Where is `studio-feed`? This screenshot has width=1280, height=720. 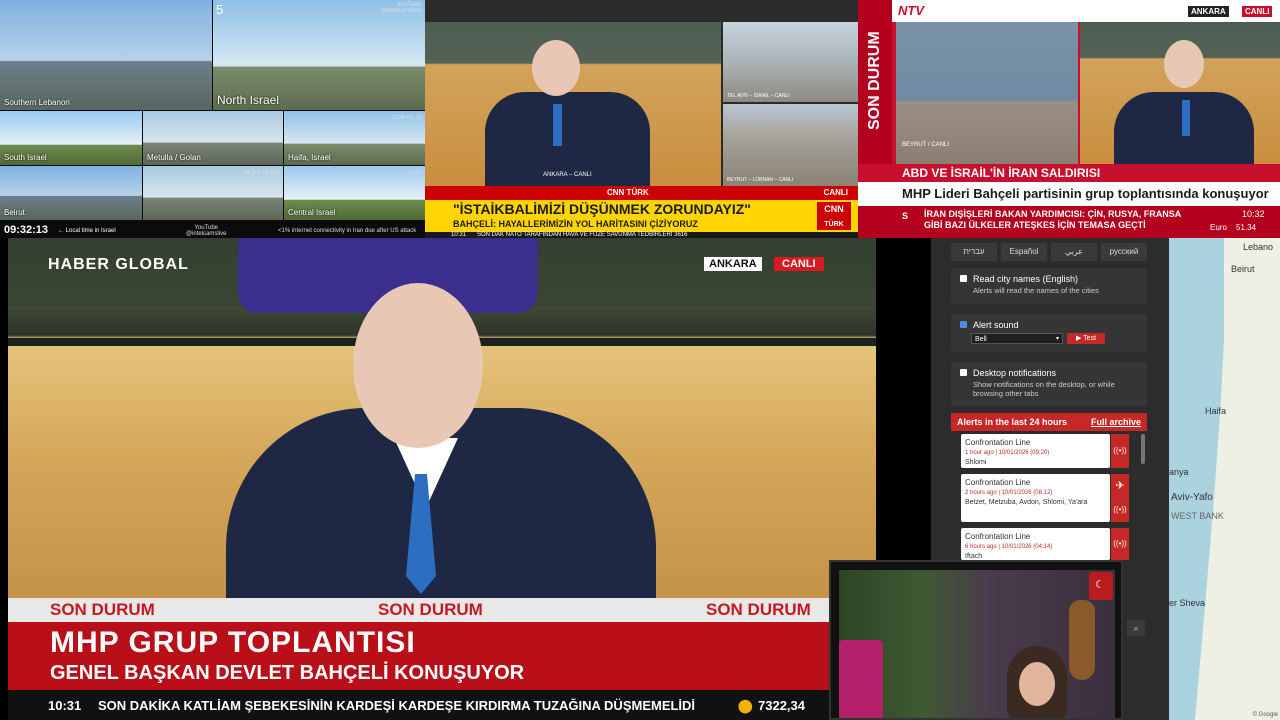
studio-feed is located at coordinates (1180, 93).